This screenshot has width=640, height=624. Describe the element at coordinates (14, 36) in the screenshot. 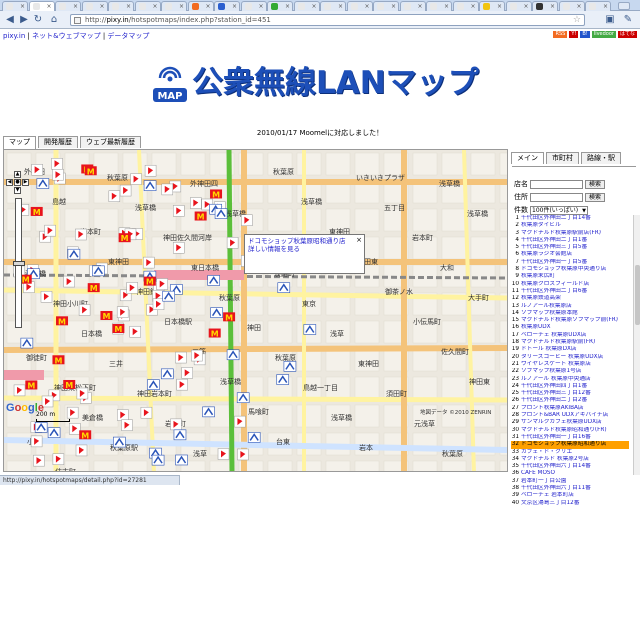

I see `link-pixy: pixy.in` at that location.